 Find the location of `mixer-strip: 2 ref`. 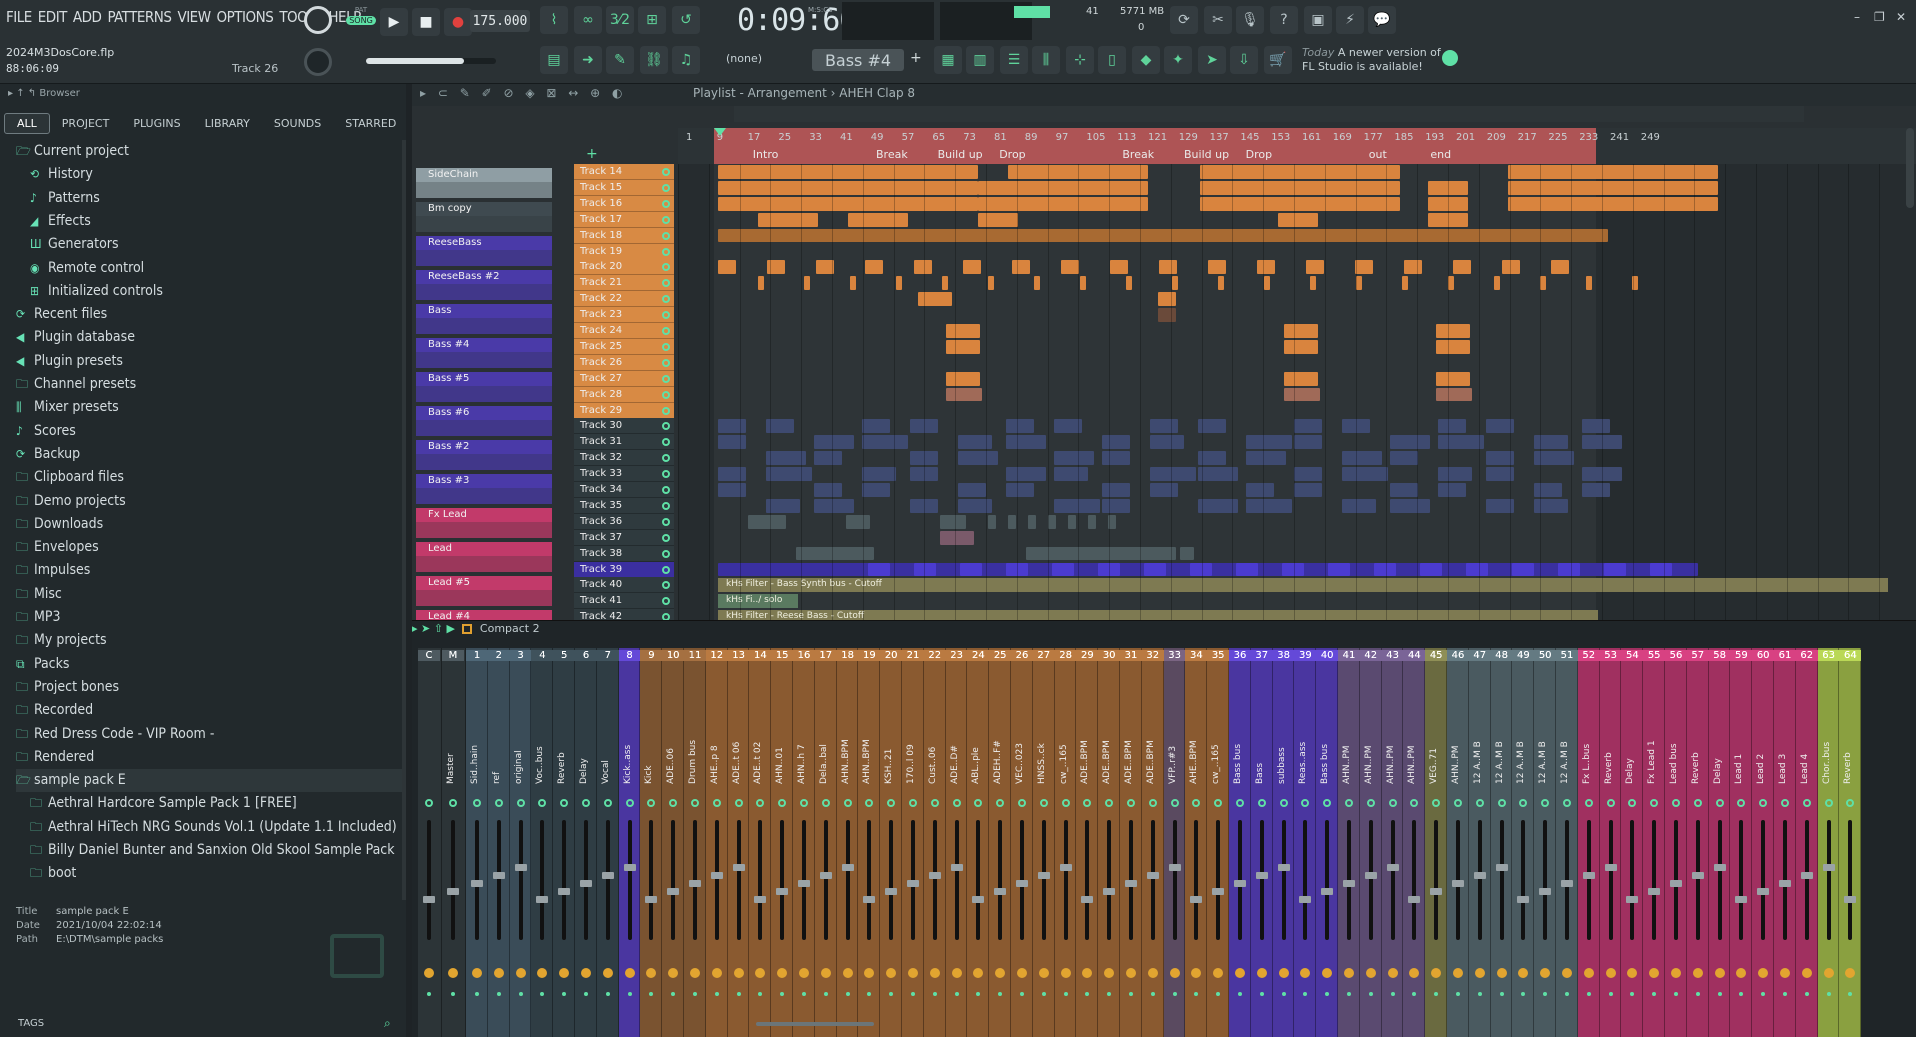

mixer-strip: 2 ref is located at coordinates (498, 842).